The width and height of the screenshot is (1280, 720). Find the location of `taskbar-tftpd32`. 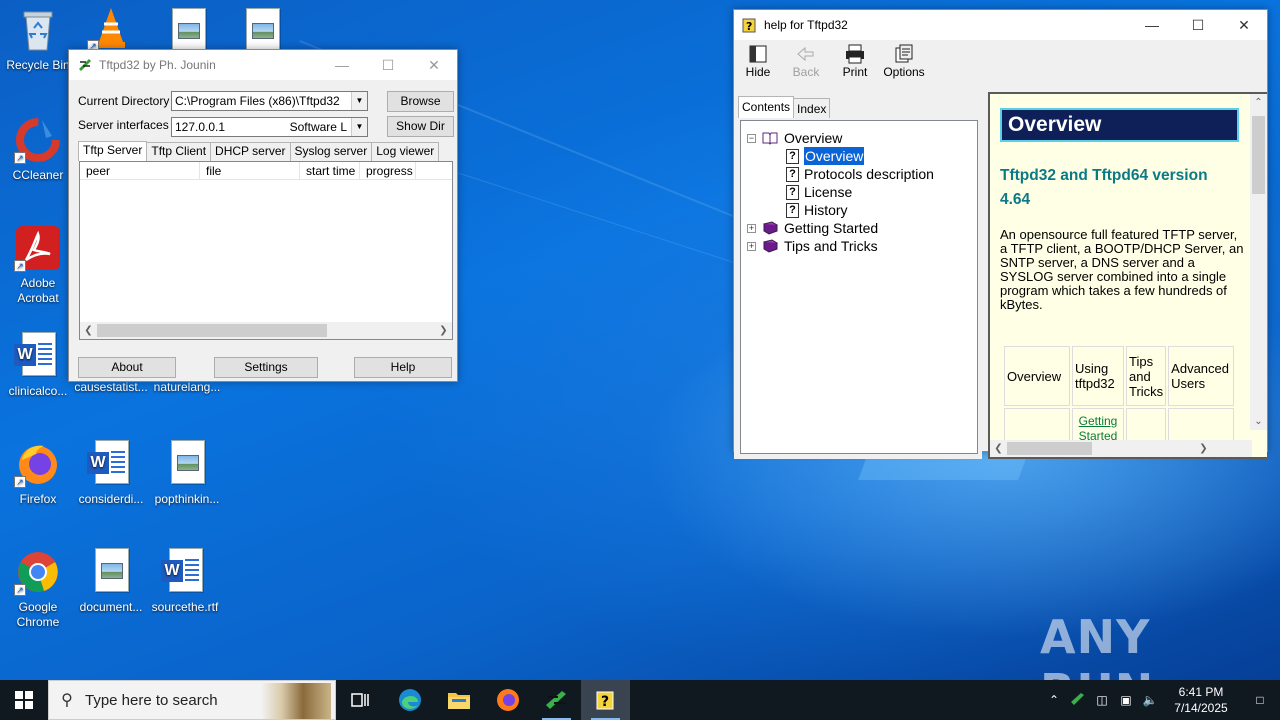

taskbar-tftpd32 is located at coordinates (556, 700).